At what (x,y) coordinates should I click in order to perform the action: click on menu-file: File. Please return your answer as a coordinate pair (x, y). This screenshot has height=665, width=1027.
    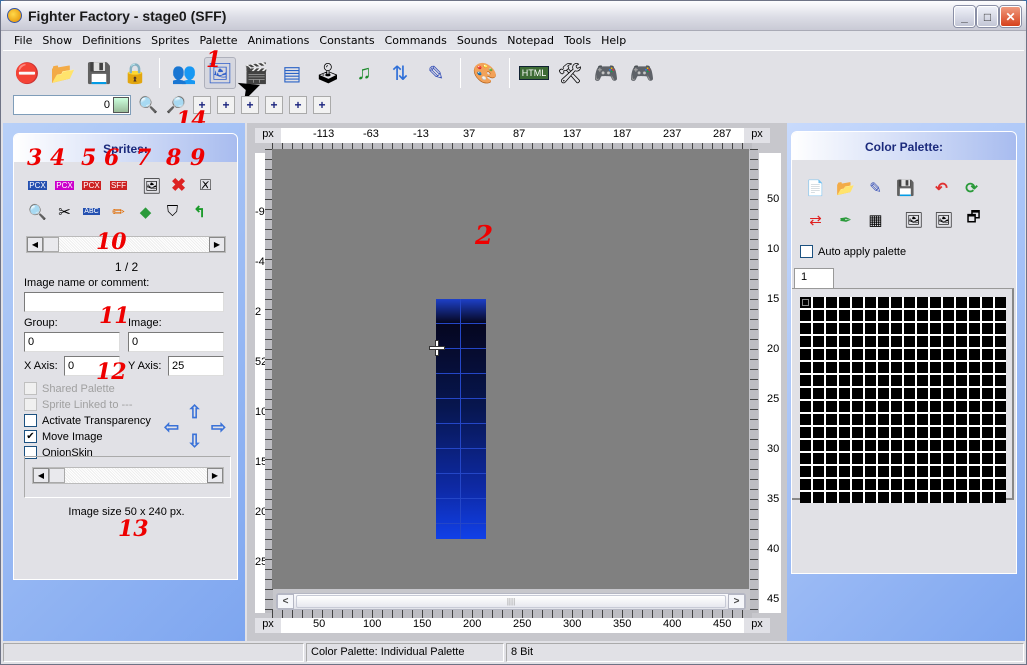
    Looking at the image, I should click on (23, 40).